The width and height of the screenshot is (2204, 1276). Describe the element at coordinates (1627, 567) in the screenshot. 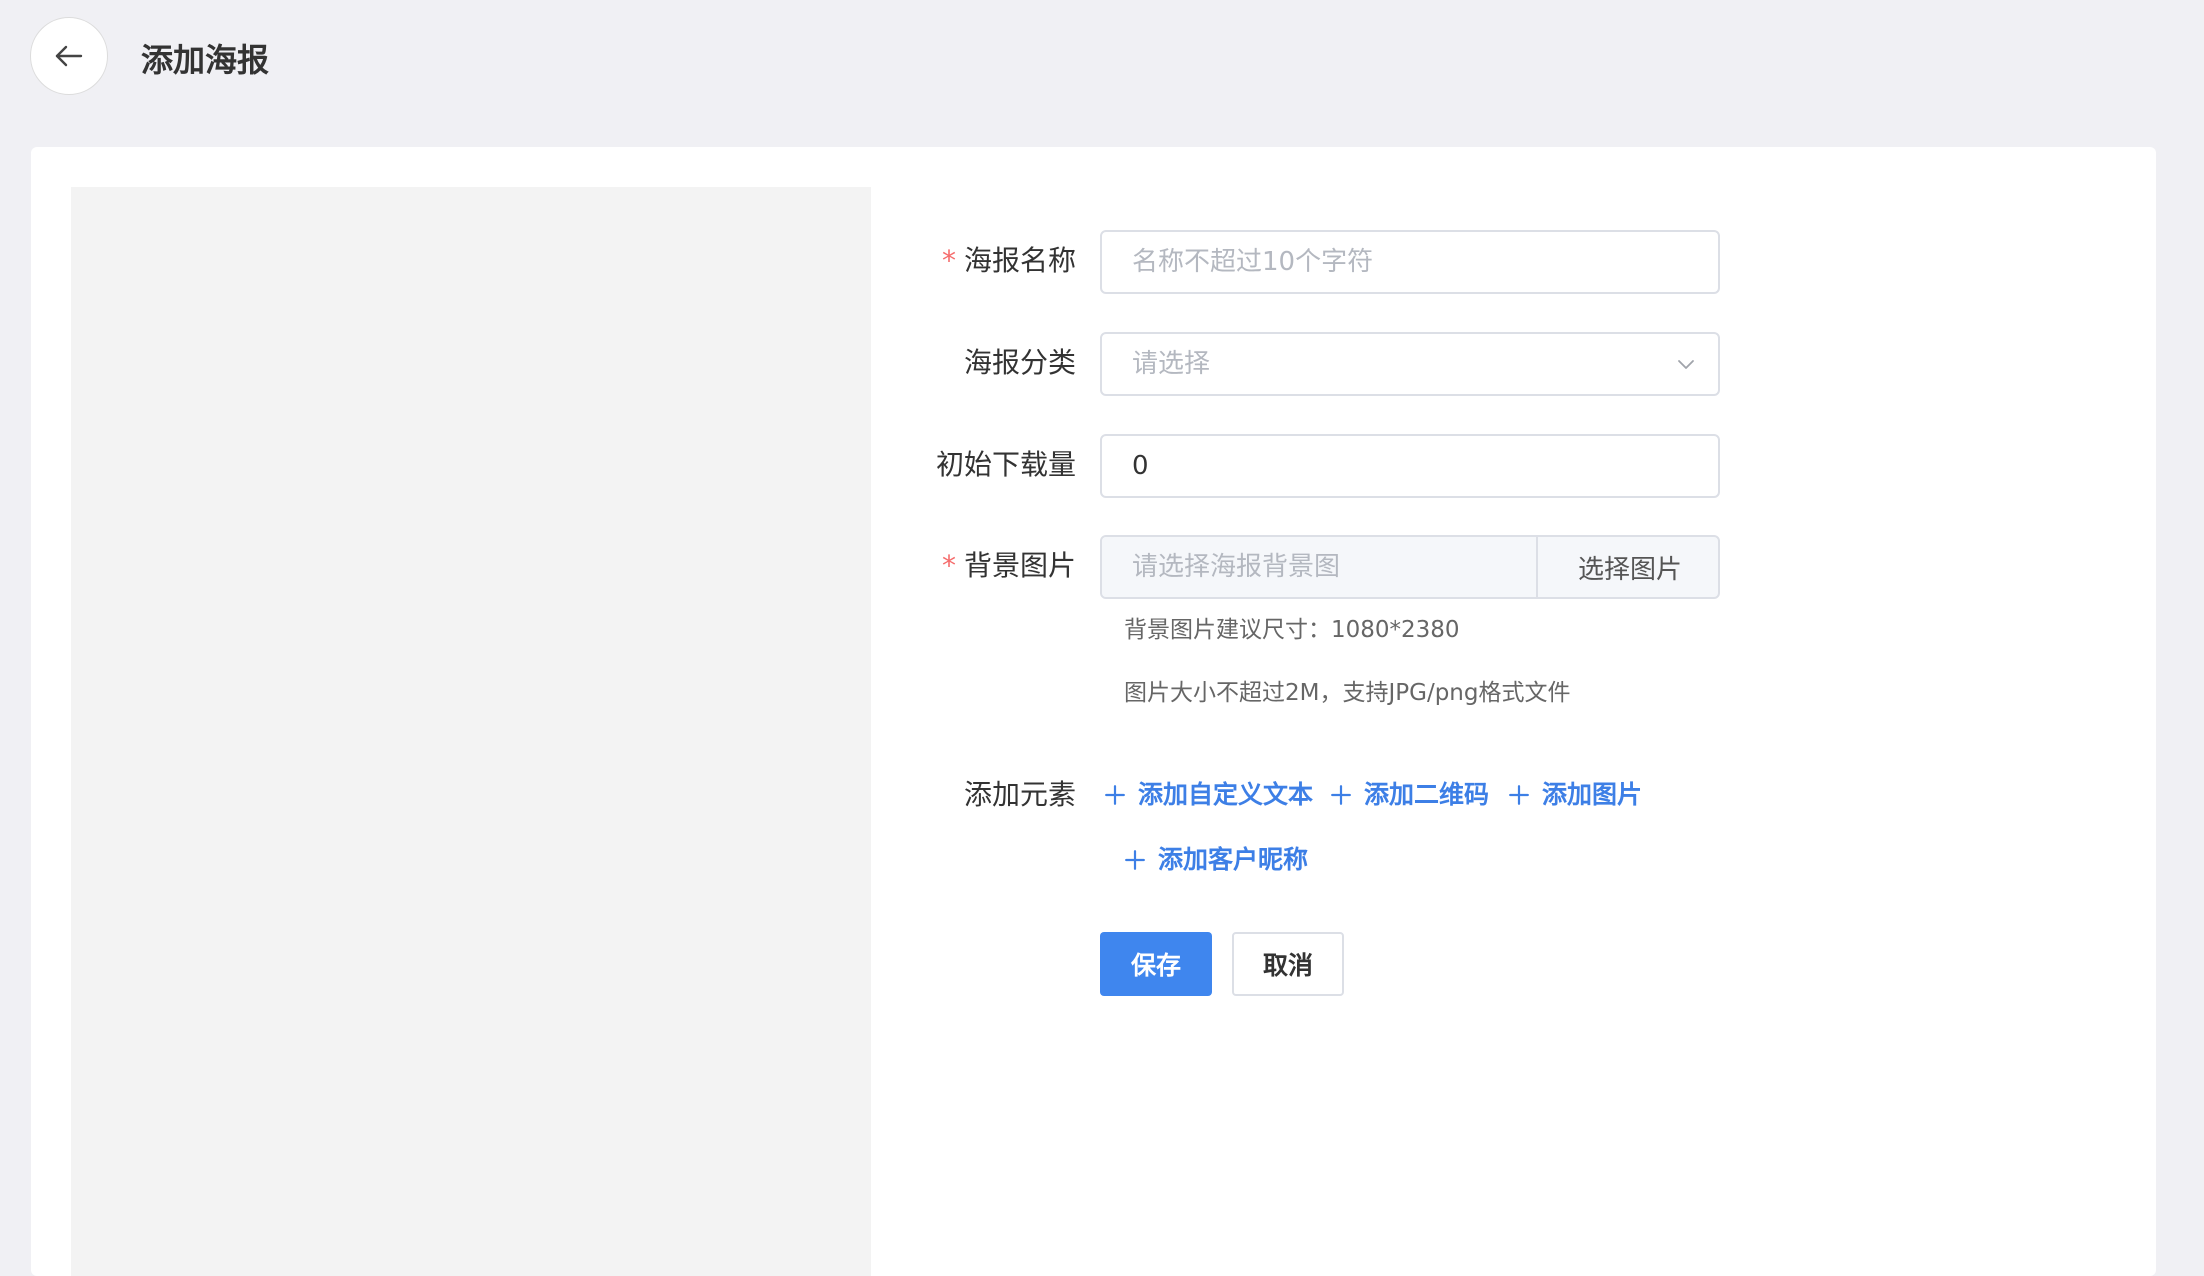

I see `choose-image-button: 选择图片` at that location.